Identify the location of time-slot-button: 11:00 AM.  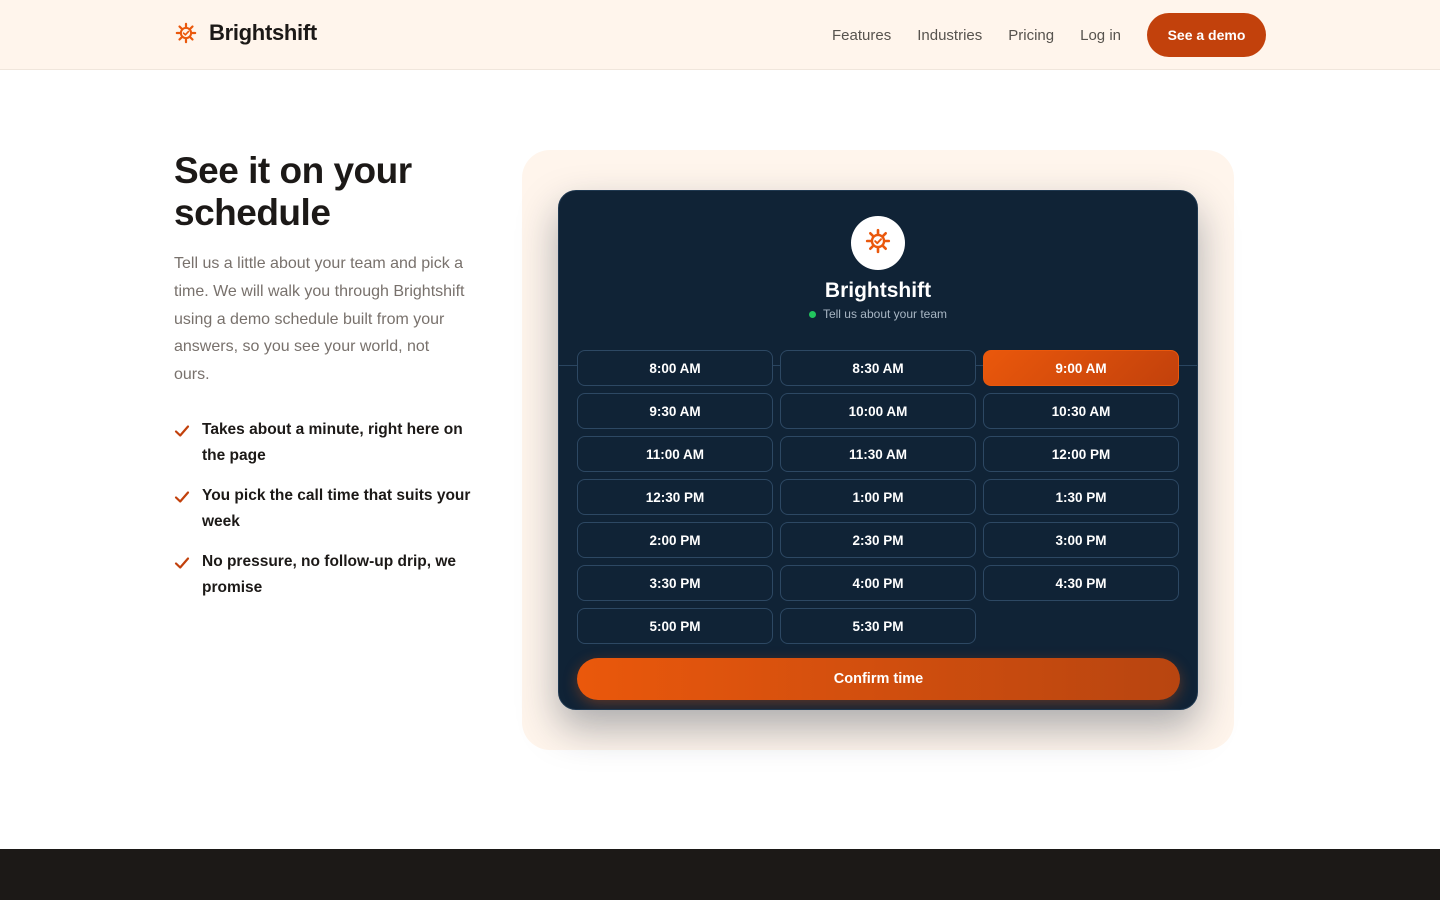
(675, 454).